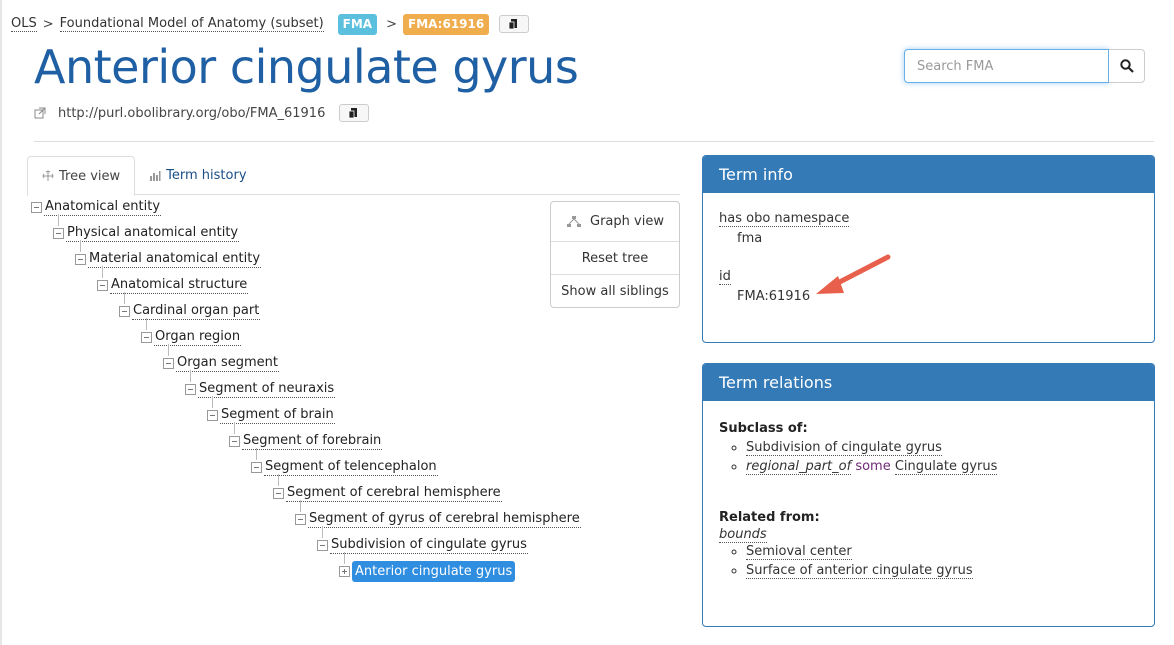  I want to click on tree-node: Segment of forebrain, so click(306, 441).